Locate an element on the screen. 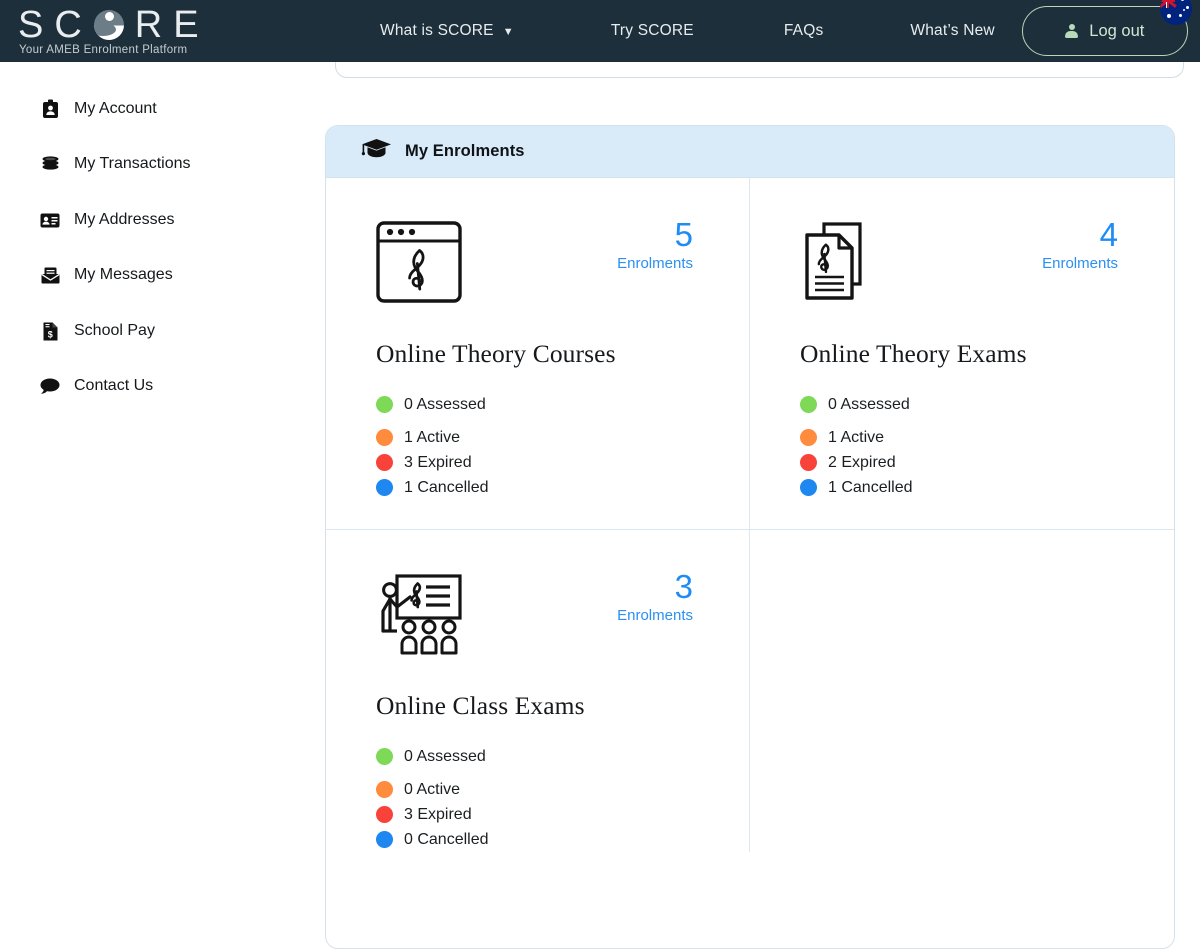  enrolment-count-block: 3 Enrolments is located at coordinates (655, 595).